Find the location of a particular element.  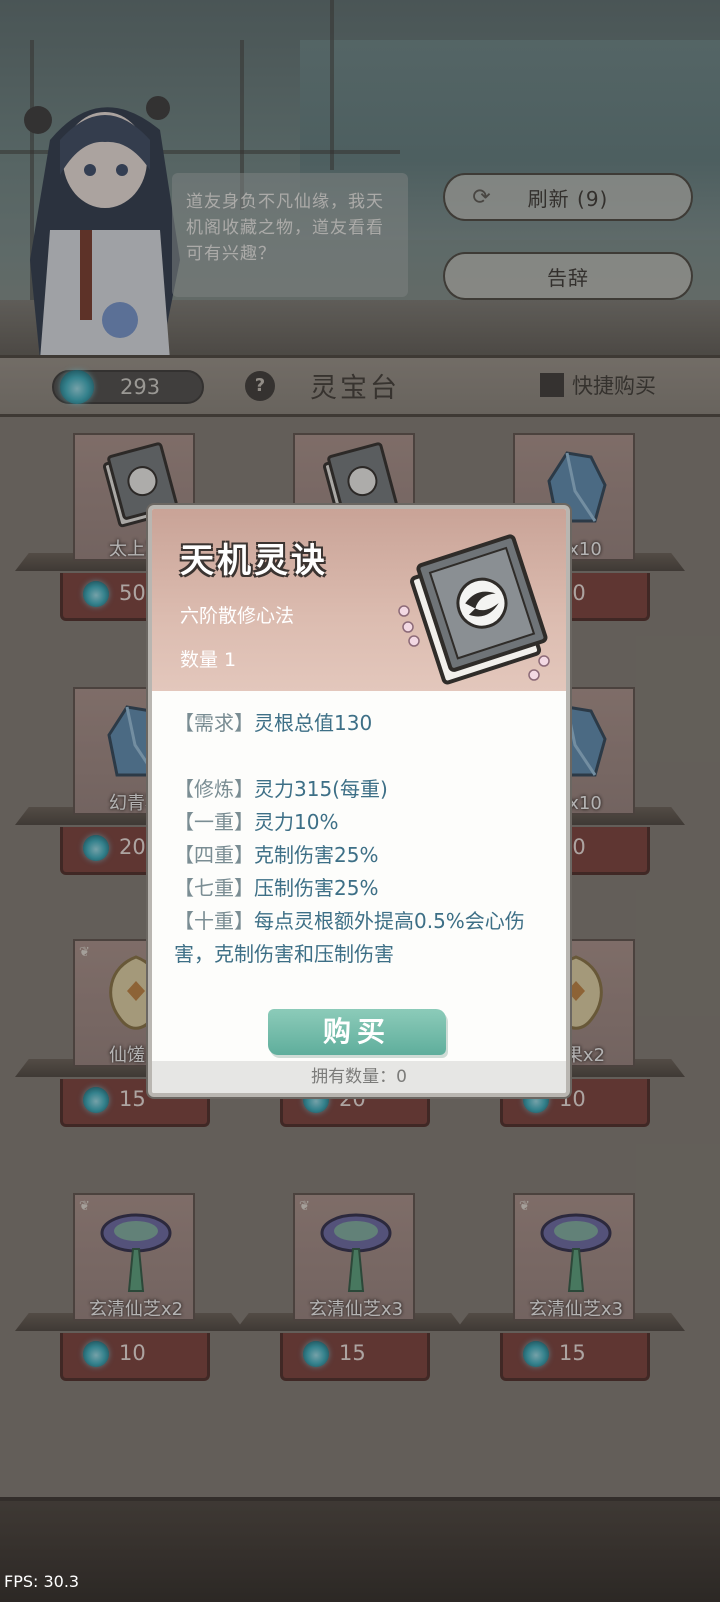

effect-tag: 【一重】 is located at coordinates (214, 822).